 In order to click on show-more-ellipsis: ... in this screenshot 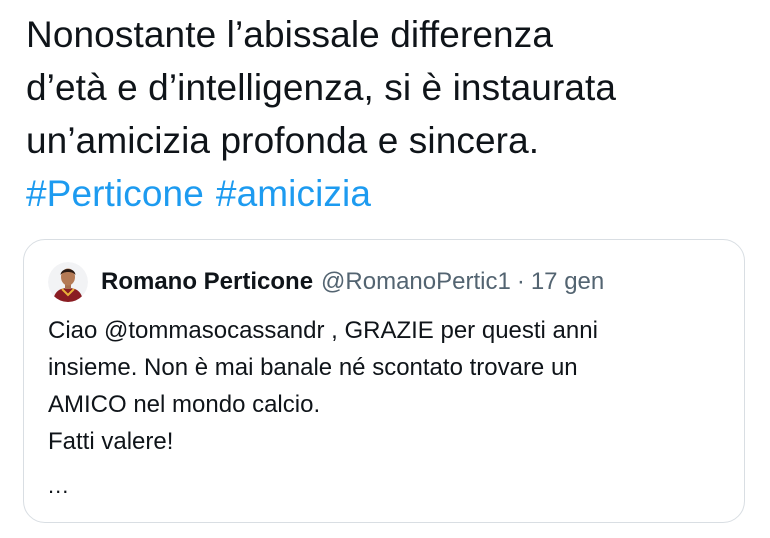, I will do `click(58, 486)`.